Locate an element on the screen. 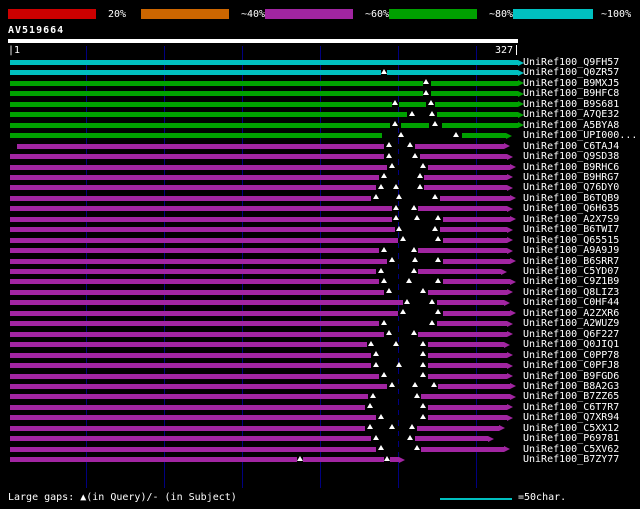  hit-label: UniRef100_C9Z1B9 is located at coordinates (571, 282).